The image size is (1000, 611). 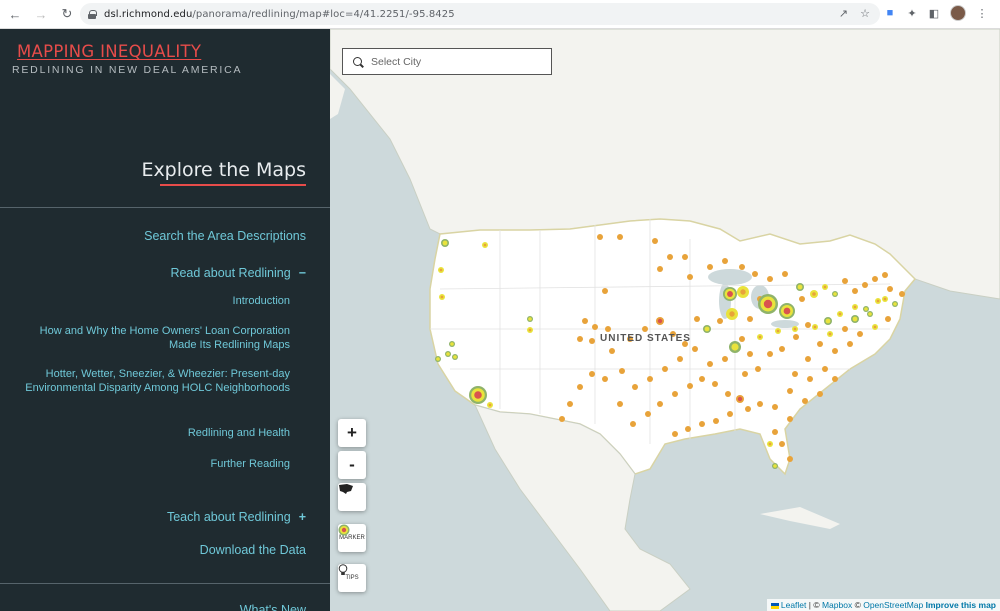 What do you see at coordinates (273, 607) in the screenshot?
I see `whats-new-link: What's New` at bounding box center [273, 607].